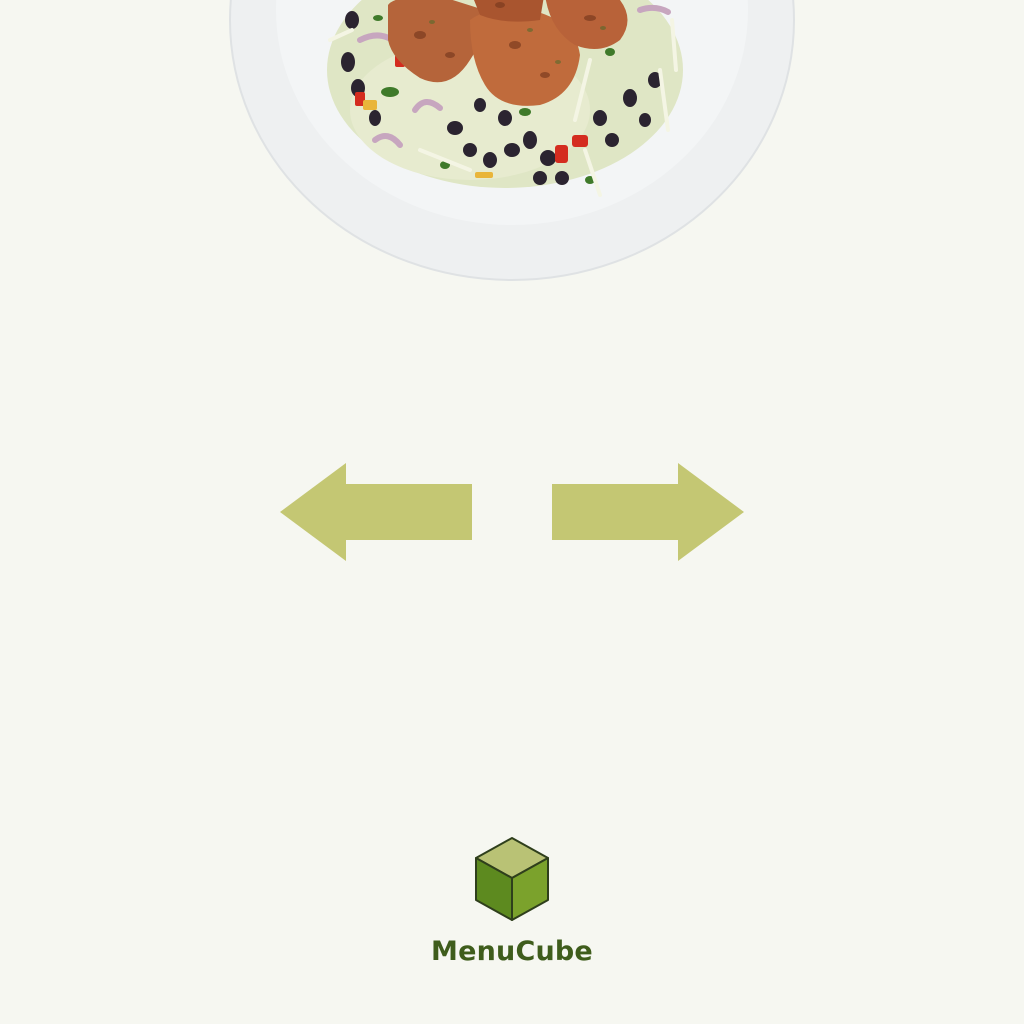 The image size is (1024, 1024). I want to click on brand-block: MenuCube, so click(512, 906).